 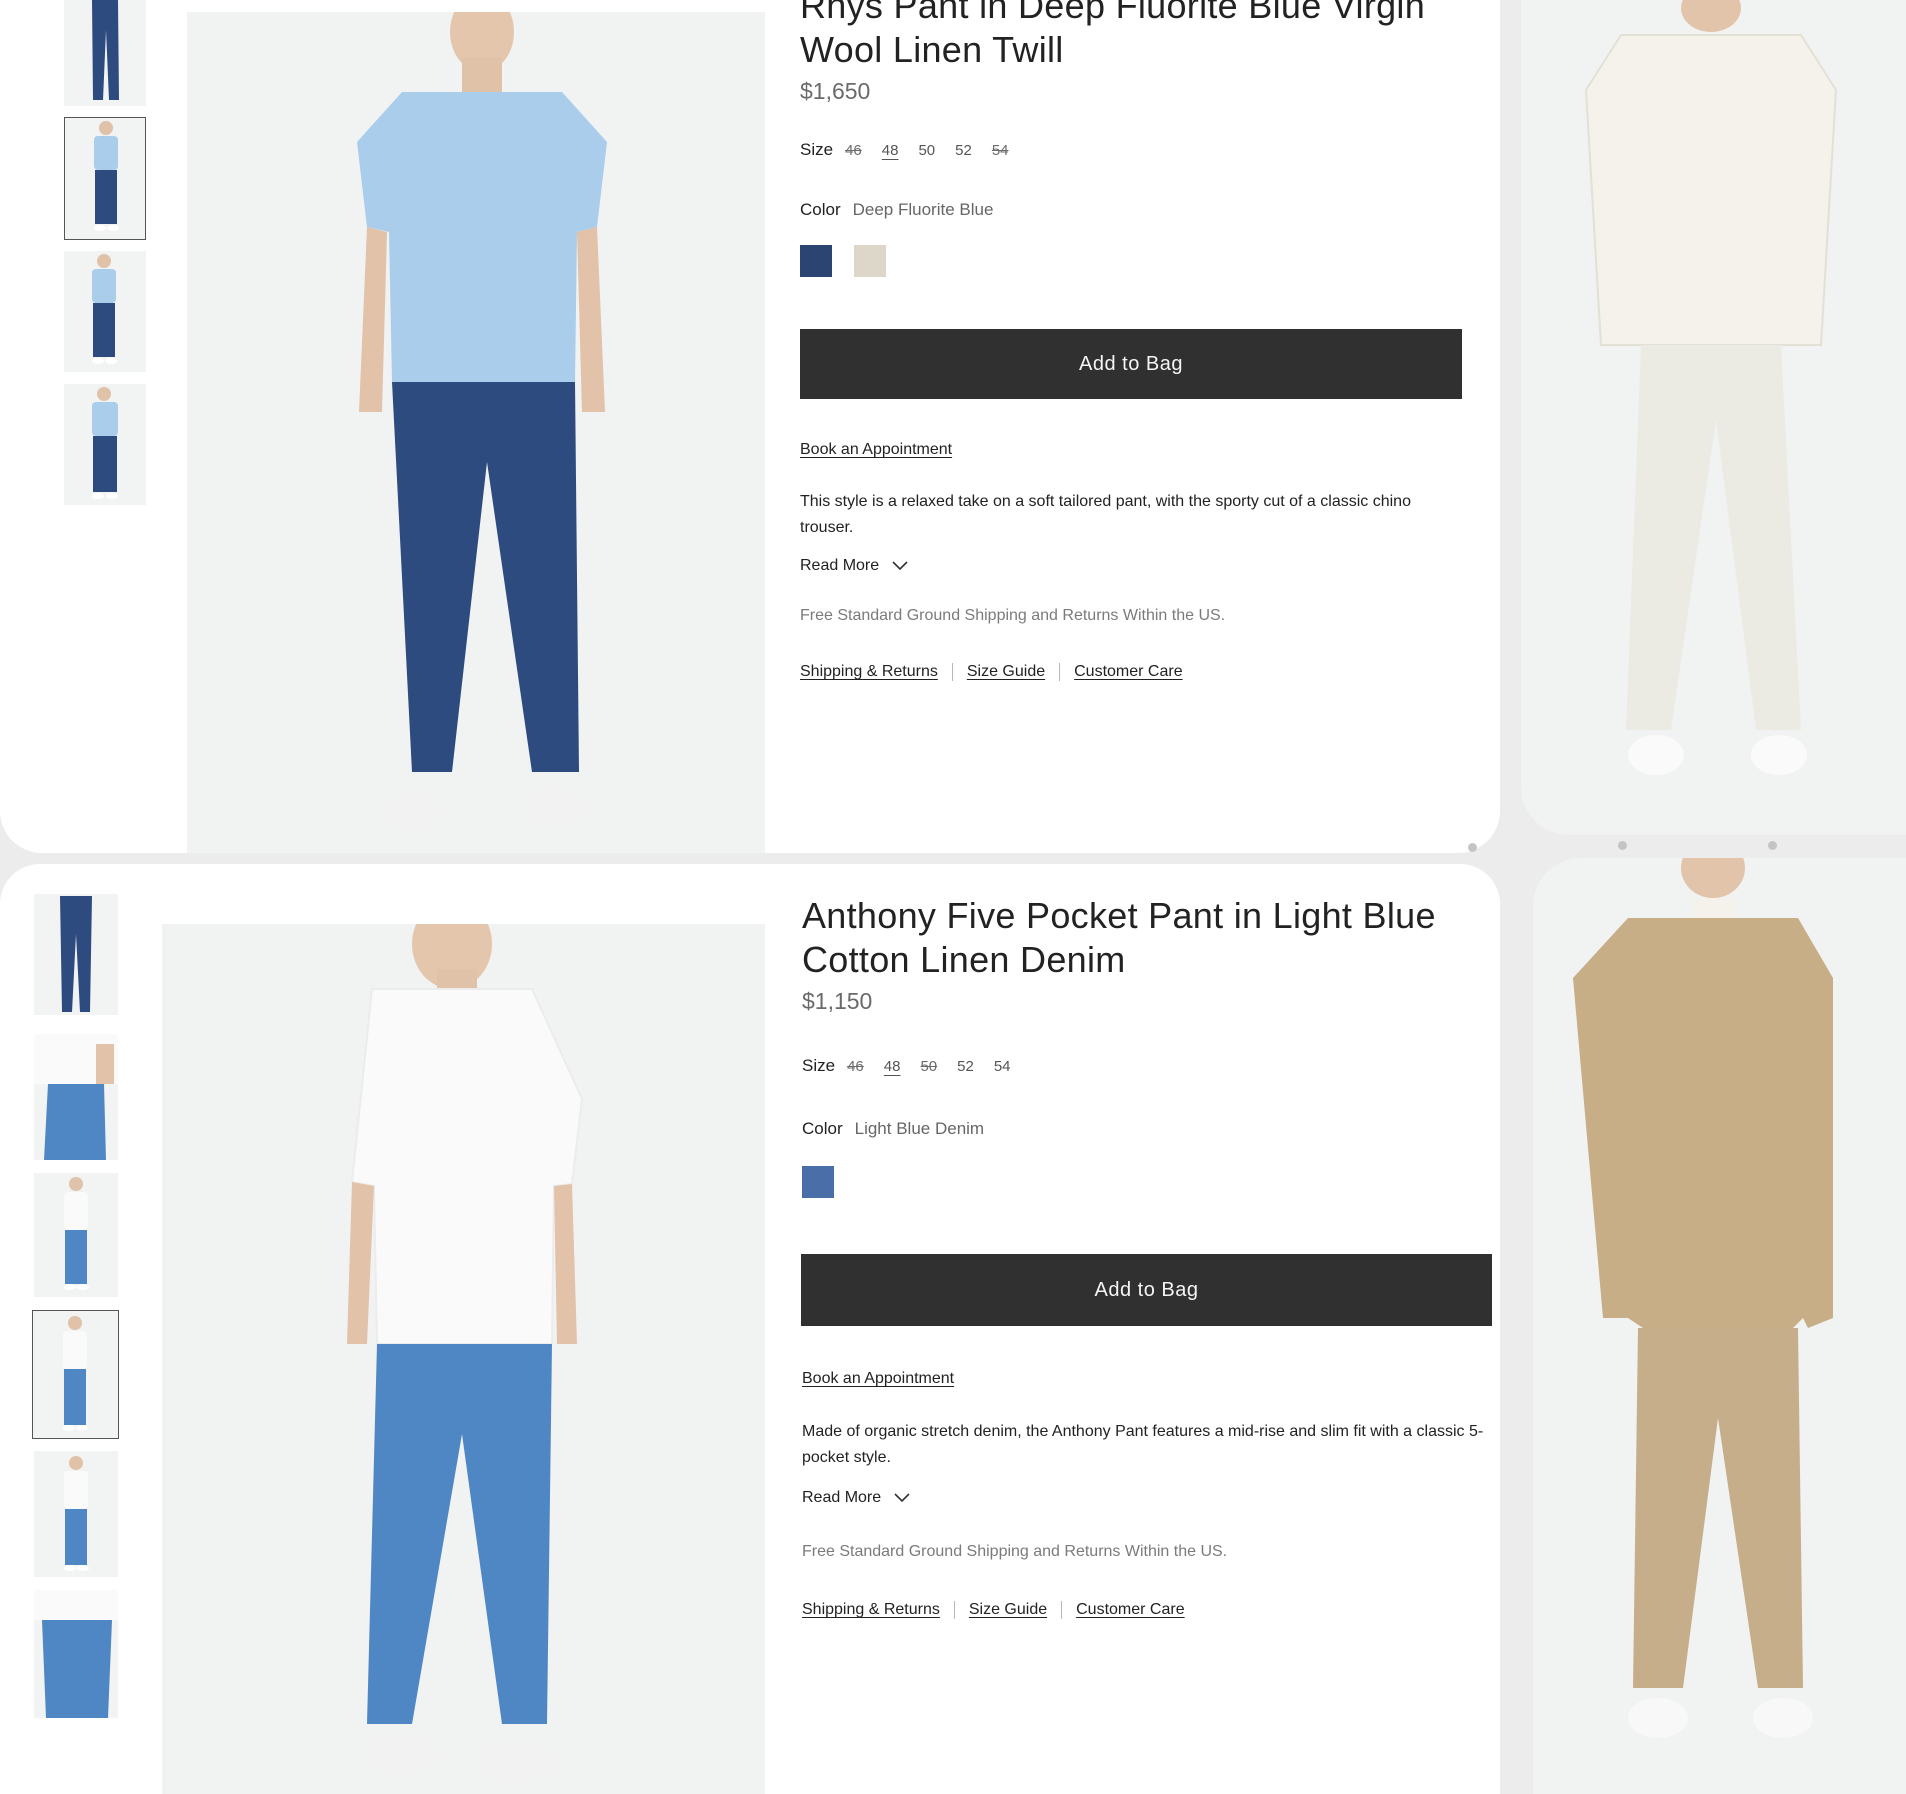 I want to click on color-value: Light Blue Denim, so click(x=919, y=1128).